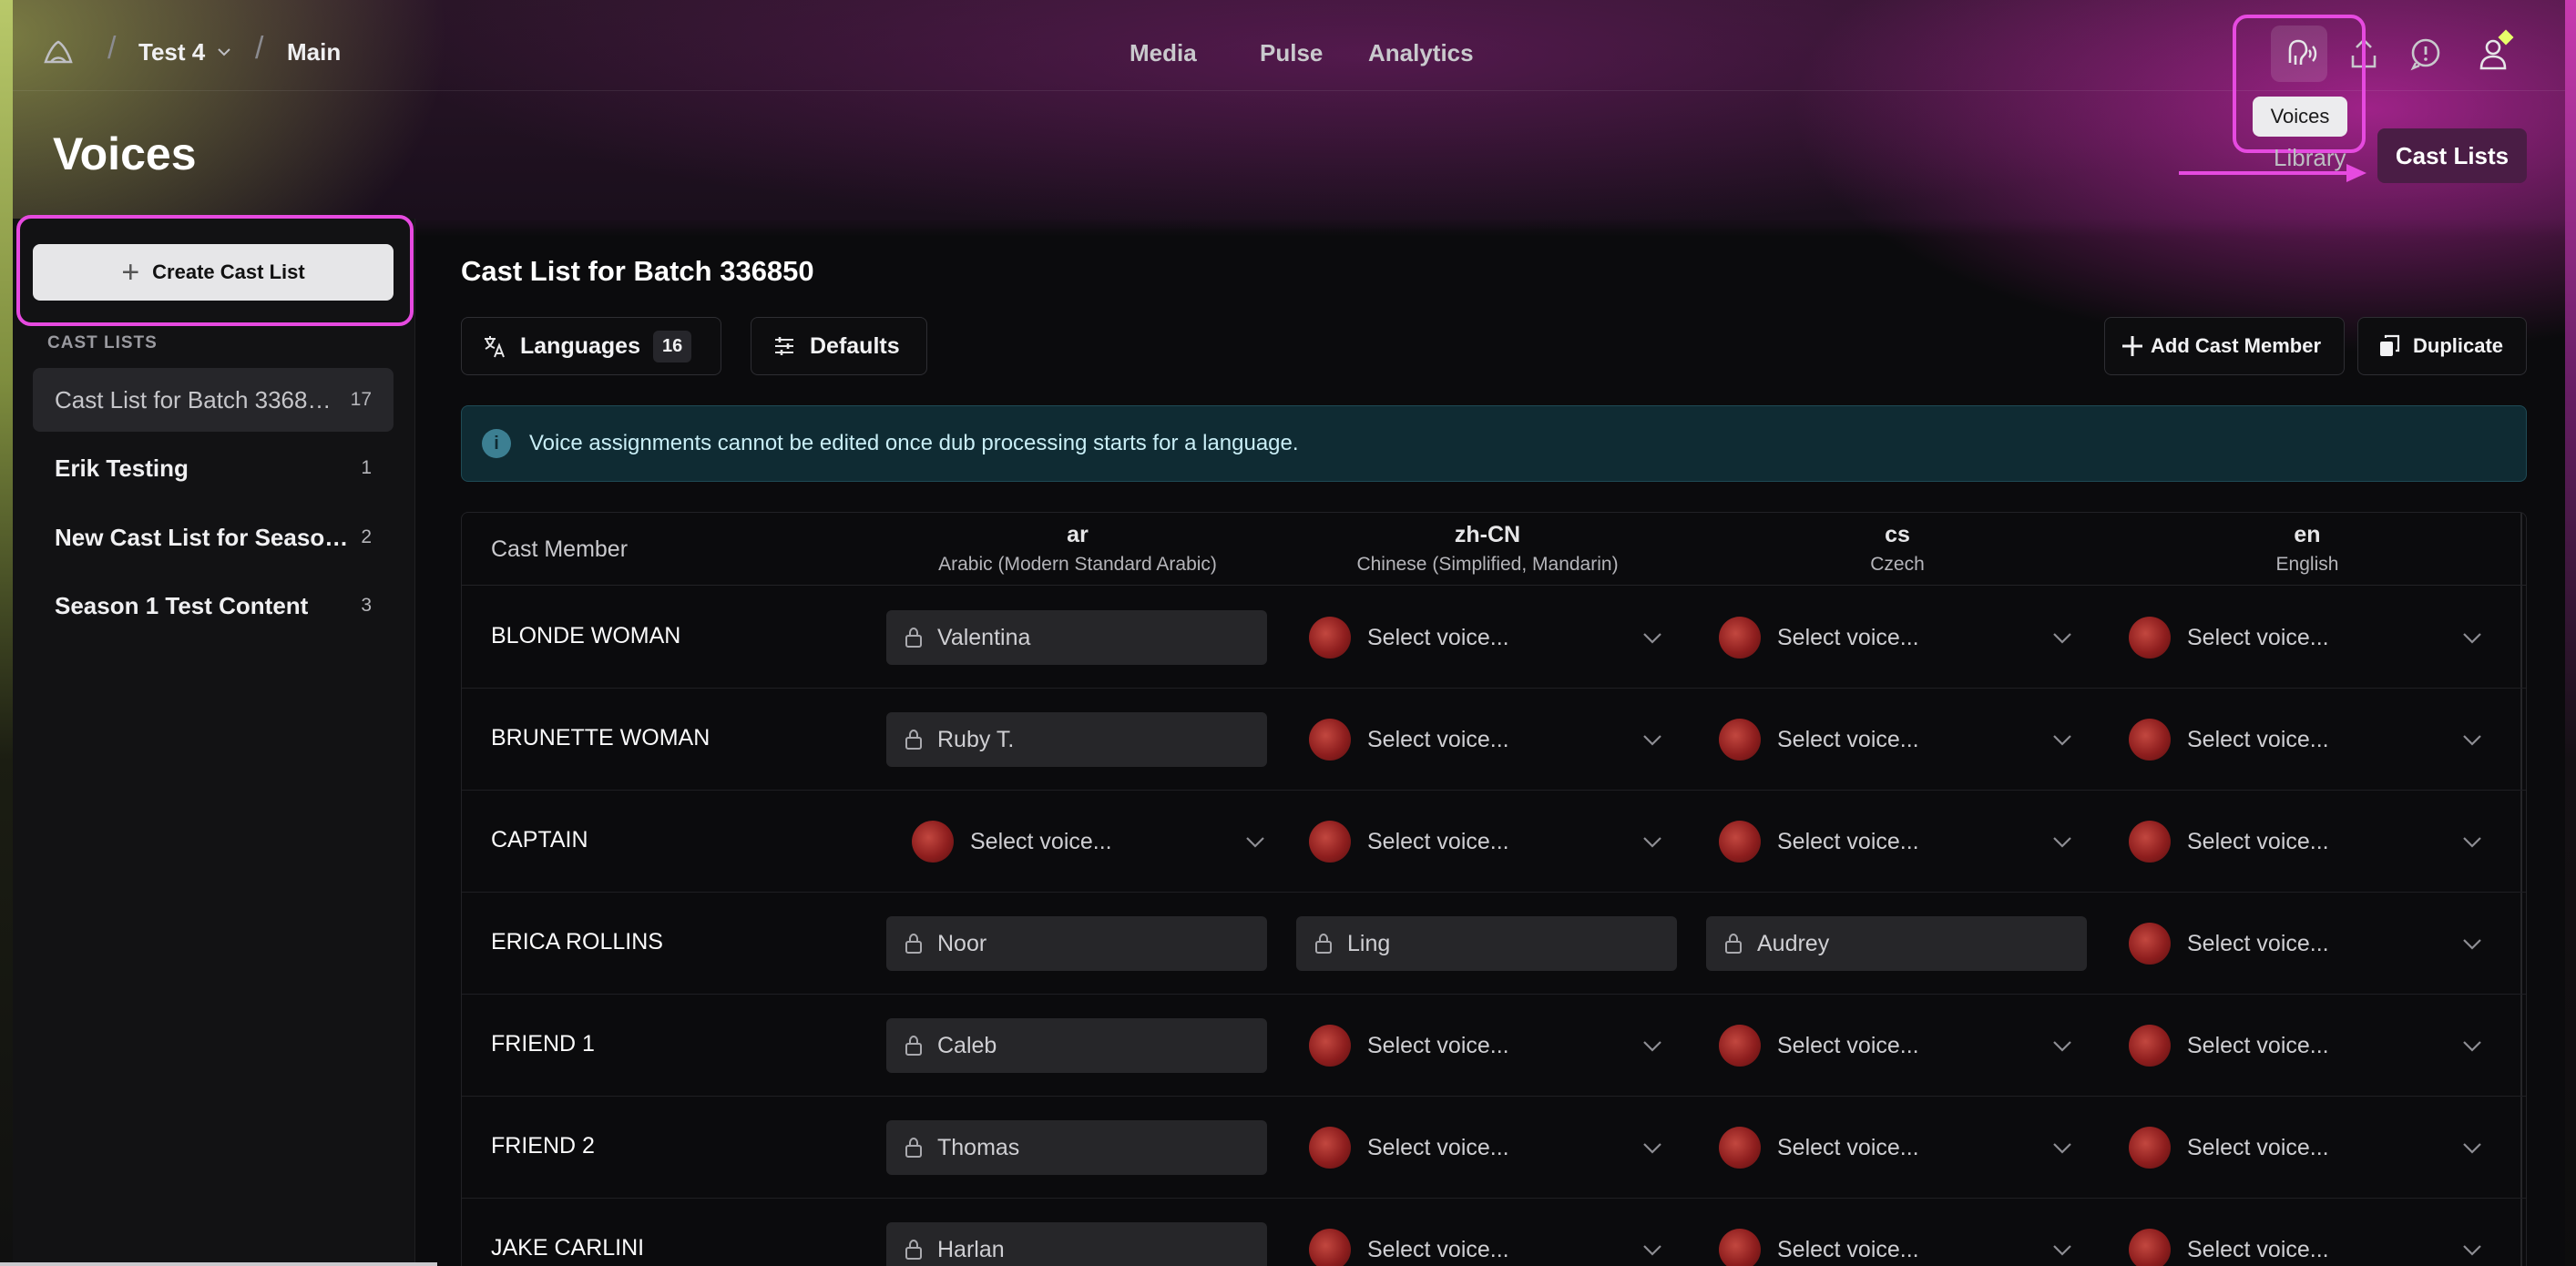 Image resolution: width=2576 pixels, height=1266 pixels. What do you see at coordinates (103, 342) in the screenshot?
I see `cast-lists-heading: CAST LISTS` at bounding box center [103, 342].